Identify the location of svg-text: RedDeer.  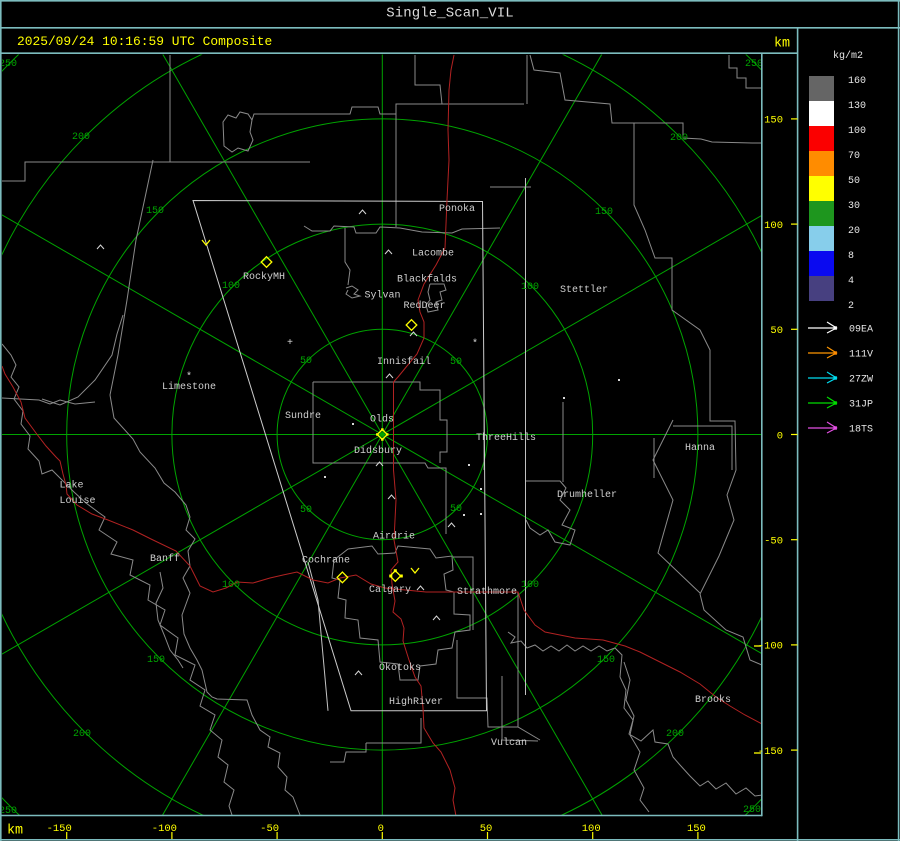
(425, 306).